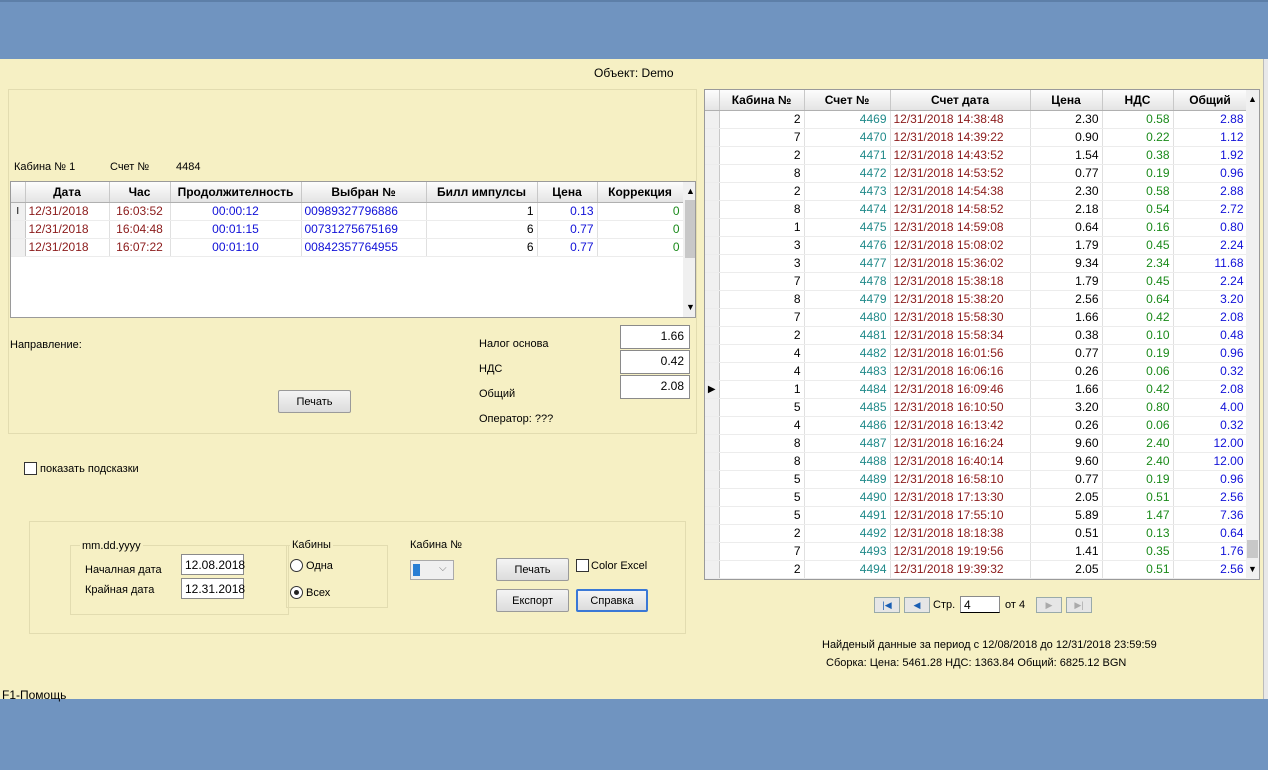  Describe the element at coordinates (976, 461) in the screenshot. I see `bill-row: 8 4488 12/31/2018 16:40:14 9.60 2.40 12.00` at that location.